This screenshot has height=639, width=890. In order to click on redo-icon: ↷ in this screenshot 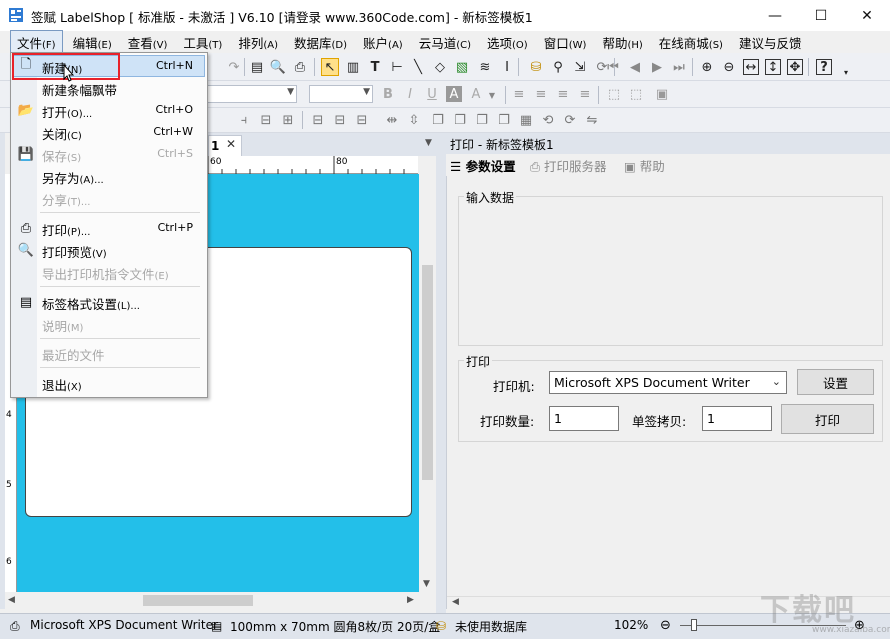, I will do `click(234, 67)`.